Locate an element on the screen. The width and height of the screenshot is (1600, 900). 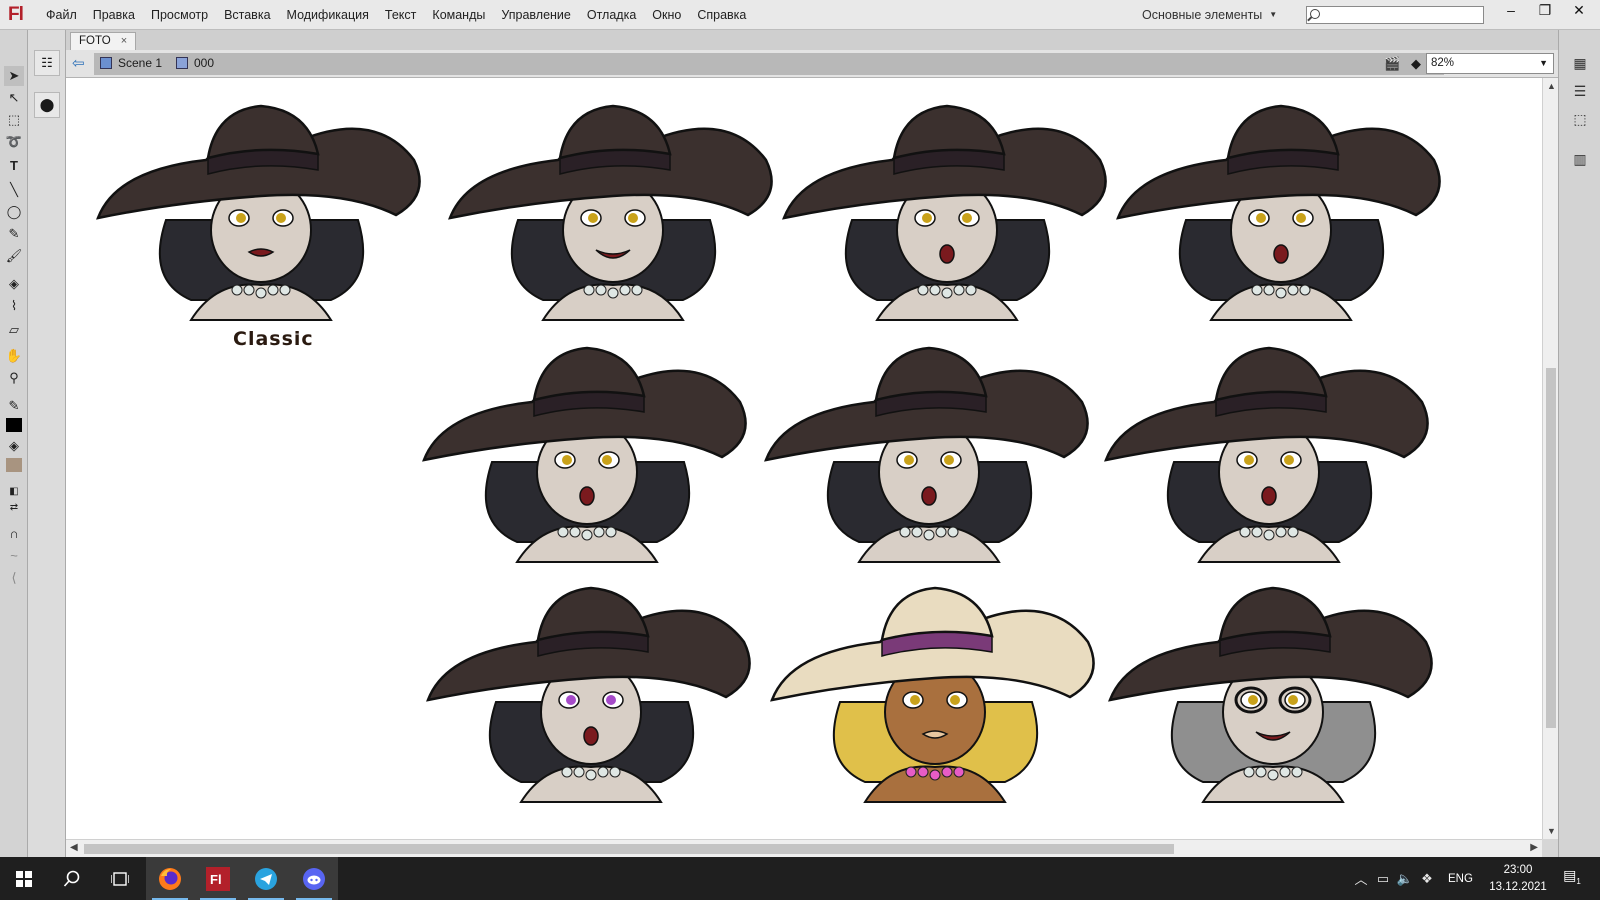
back-arrow-icon: ⇦ is located at coordinates (78, 63).